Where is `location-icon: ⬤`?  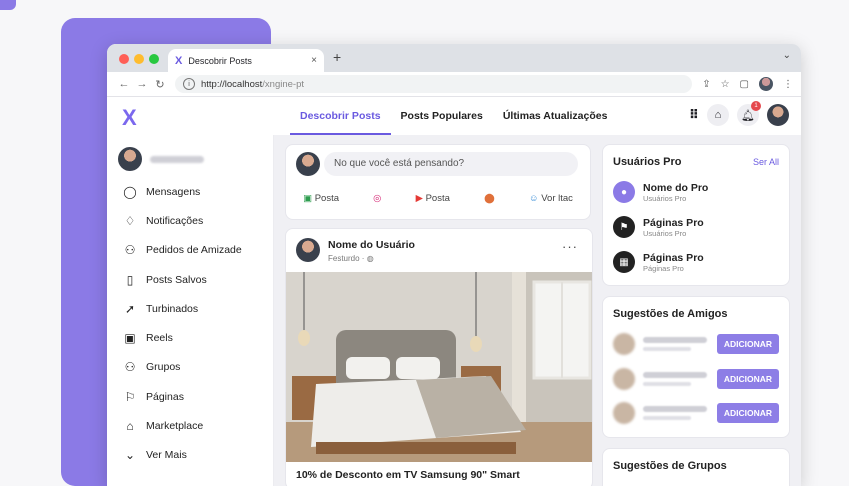
location-icon: ⬤ is located at coordinates (489, 198).